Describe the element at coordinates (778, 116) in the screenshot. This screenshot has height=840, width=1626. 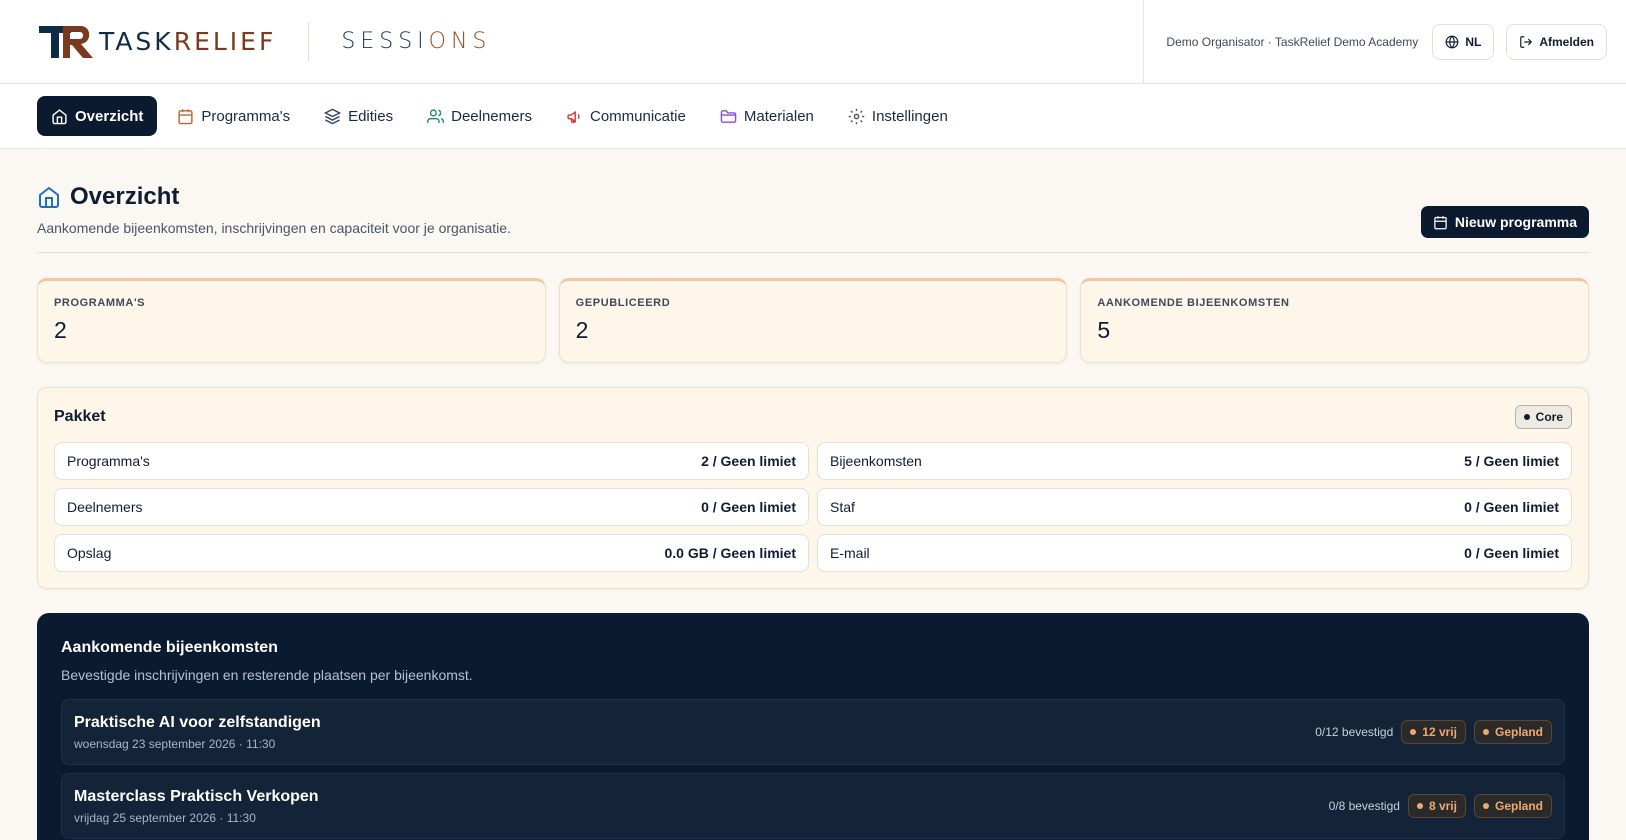
I see `nav-label: Materialen` at that location.